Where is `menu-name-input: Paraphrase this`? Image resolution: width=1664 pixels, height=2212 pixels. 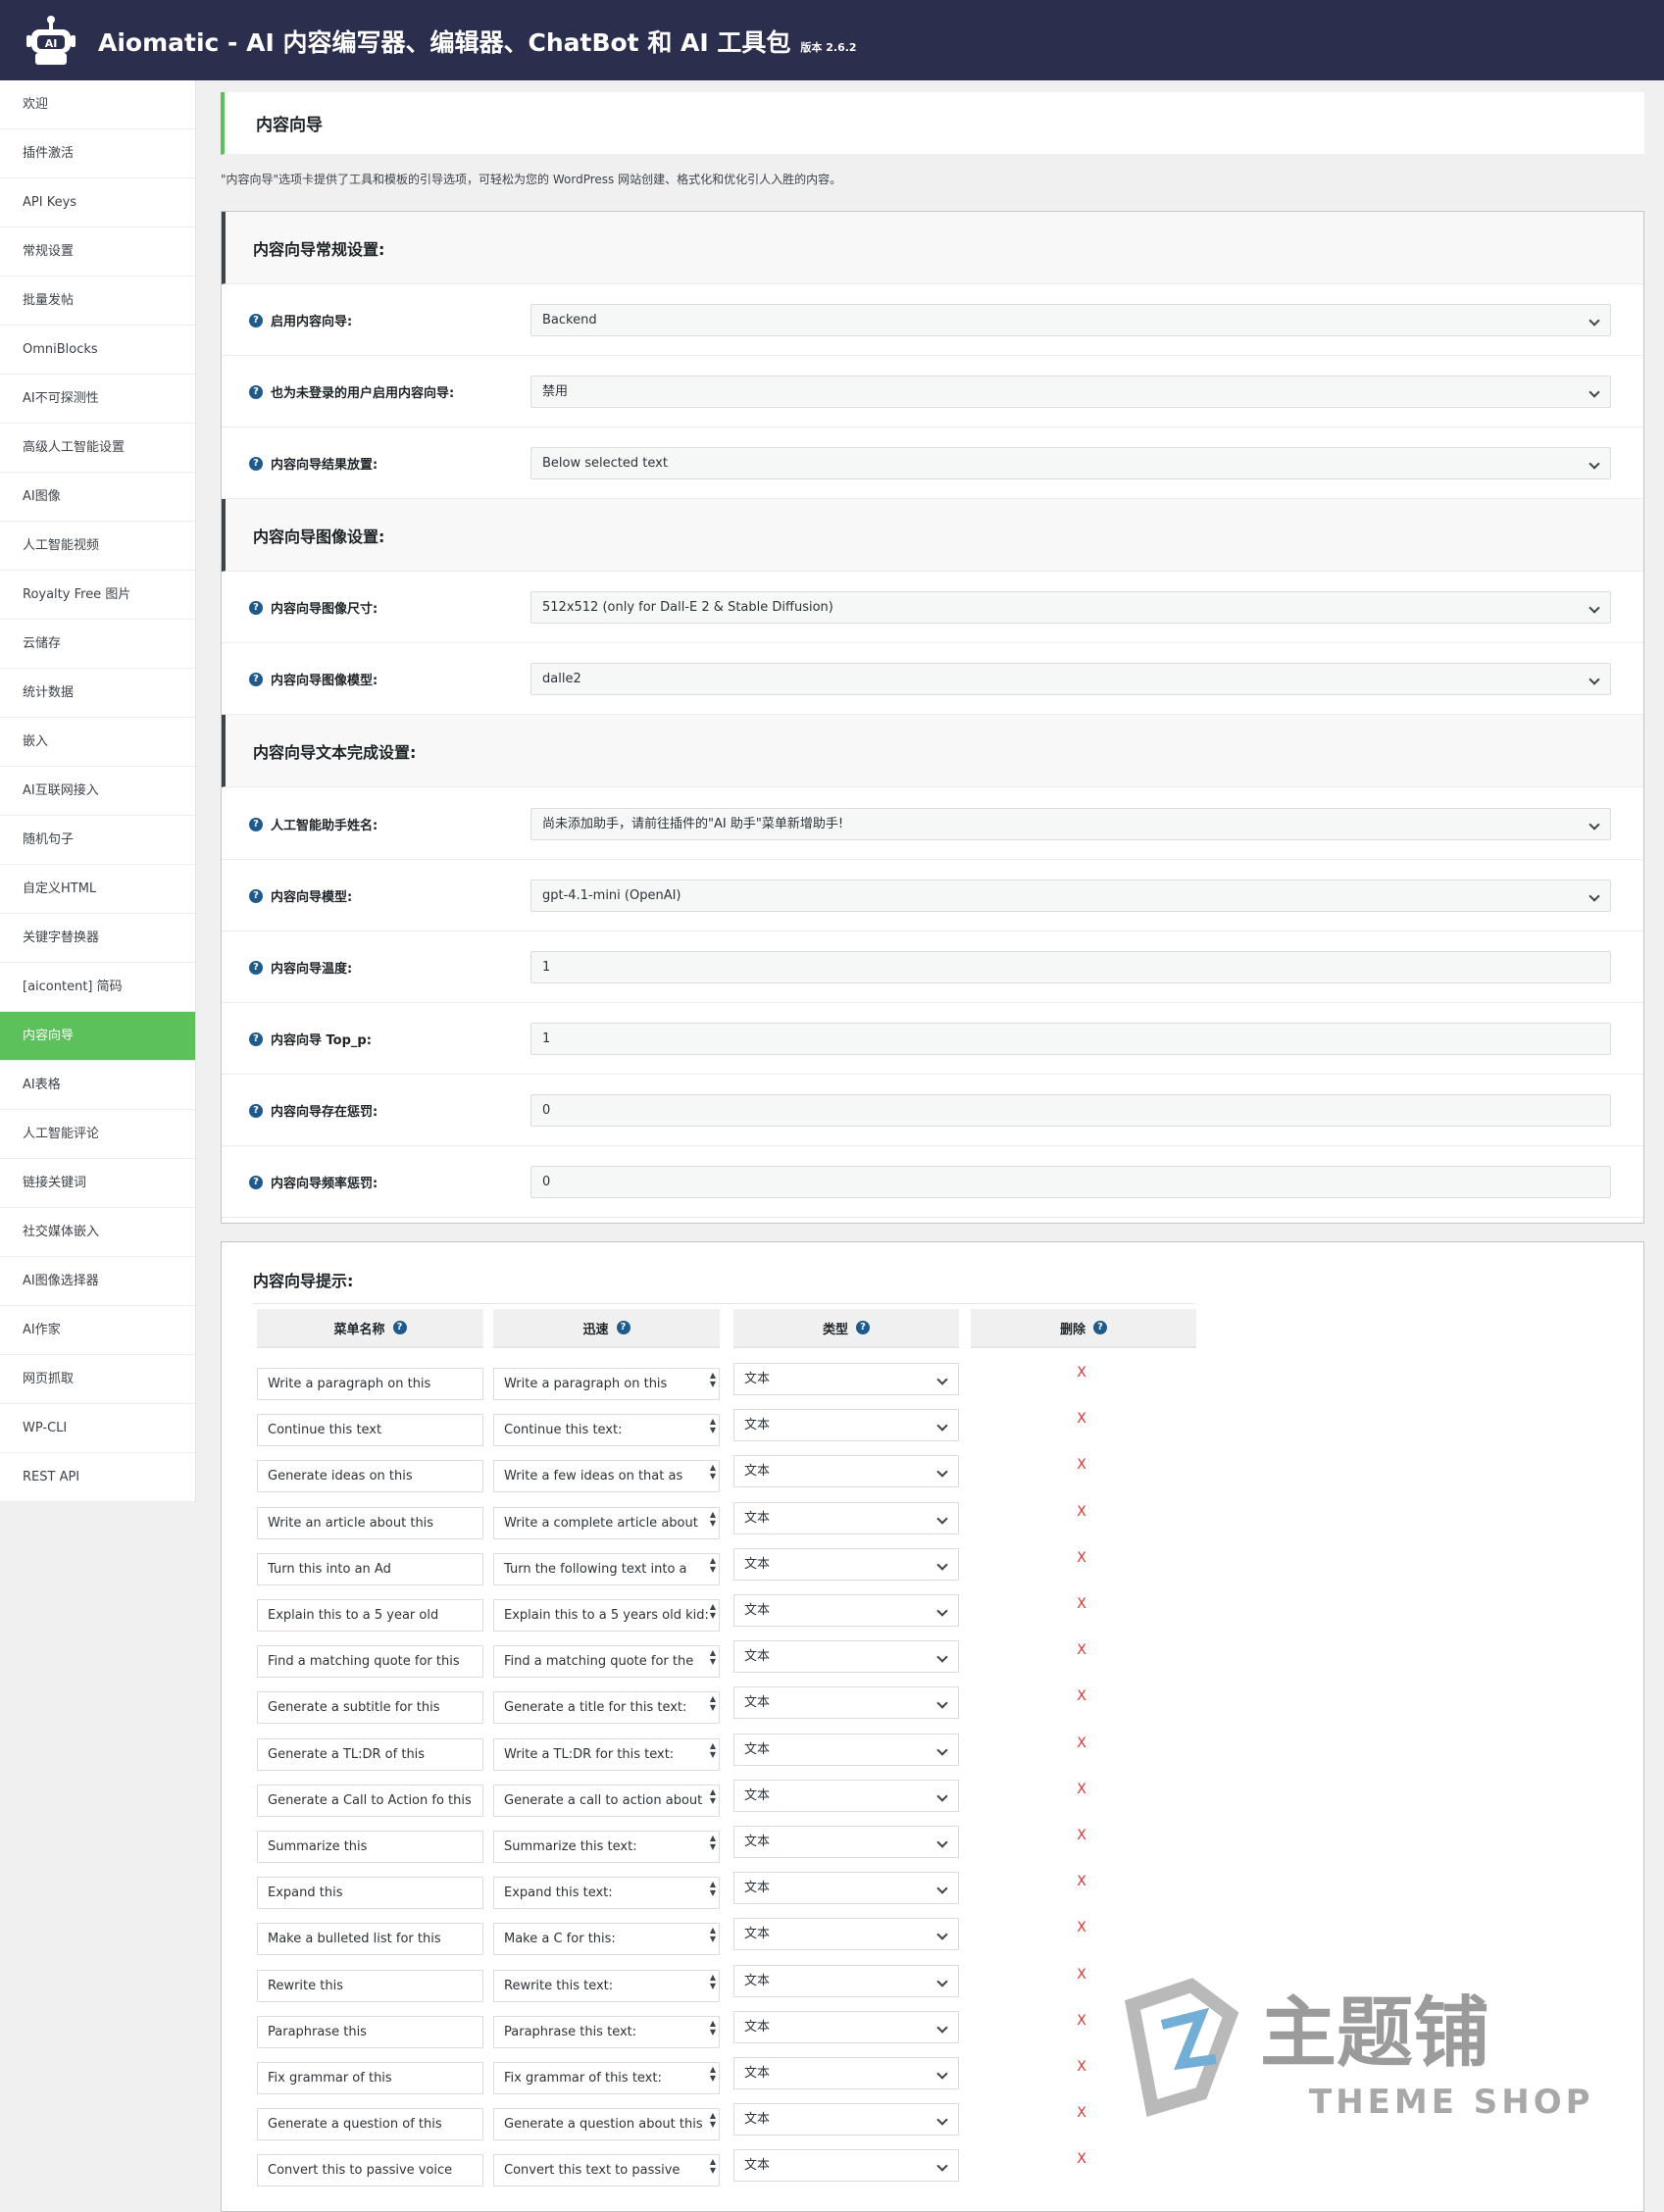 menu-name-input: Paraphrase this is located at coordinates (370, 2032).